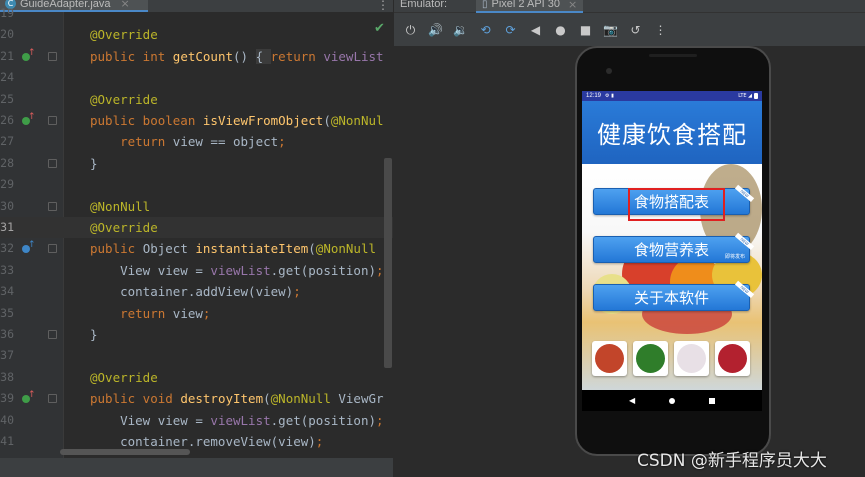 This screenshot has width=865, height=477. What do you see at coordinates (196, 77) in the screenshot?
I see `code-line: 24` at bounding box center [196, 77].